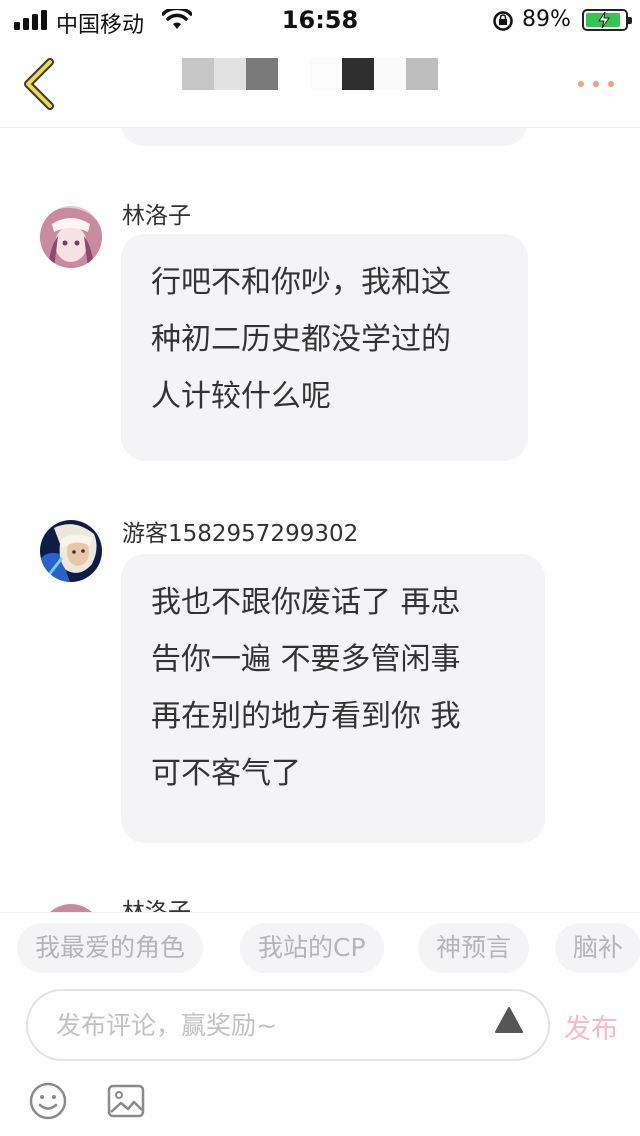  Describe the element at coordinates (607, 20) in the screenshot. I see `battery-icon` at that location.